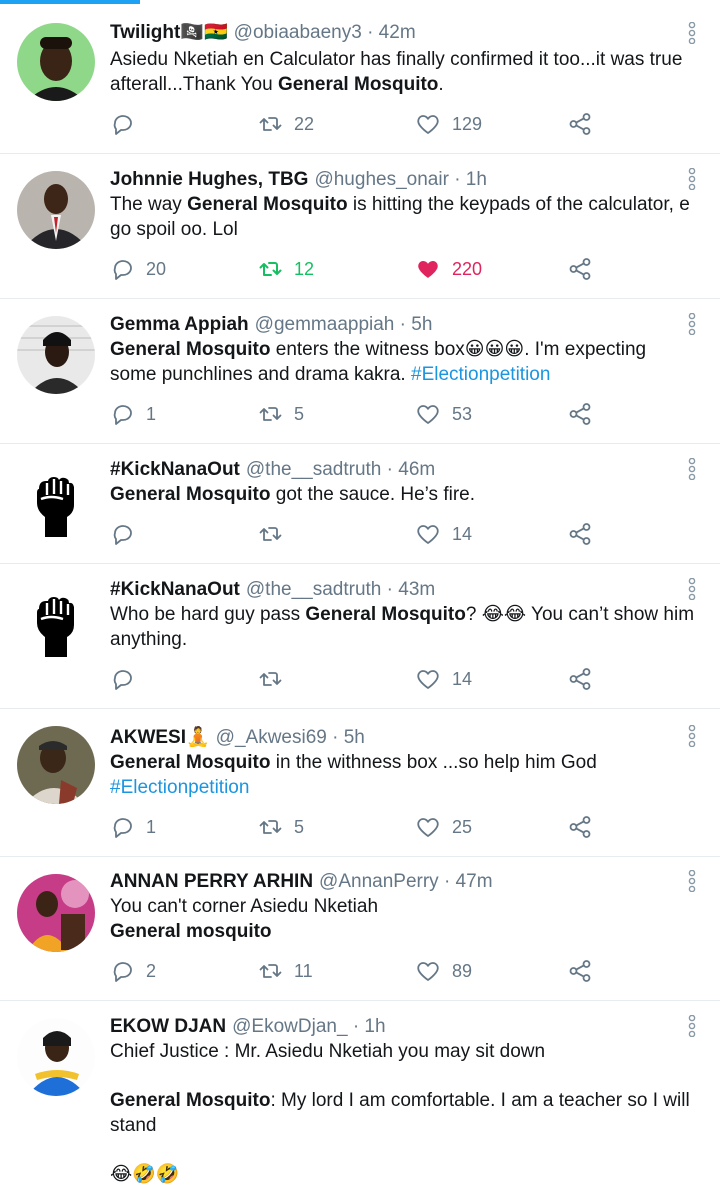  Describe the element at coordinates (444, 971) in the screenshot. I see `like-button: 89` at that location.